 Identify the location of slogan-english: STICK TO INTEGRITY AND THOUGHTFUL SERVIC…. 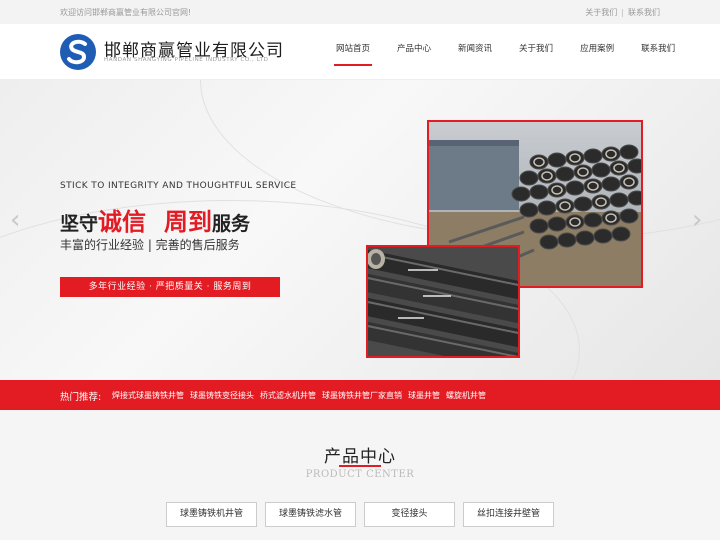
(178, 186).